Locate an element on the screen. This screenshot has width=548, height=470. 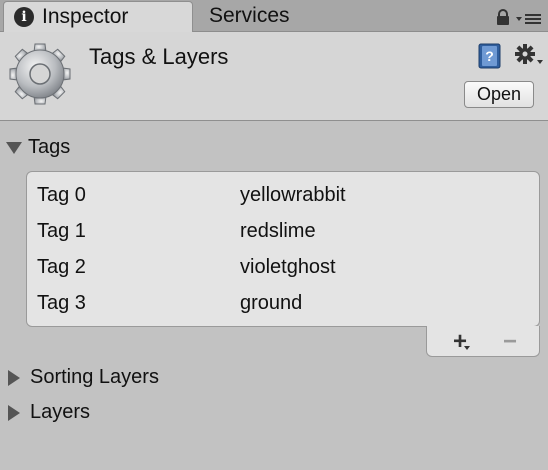
tab-services: Services is located at coordinates (249, 15).